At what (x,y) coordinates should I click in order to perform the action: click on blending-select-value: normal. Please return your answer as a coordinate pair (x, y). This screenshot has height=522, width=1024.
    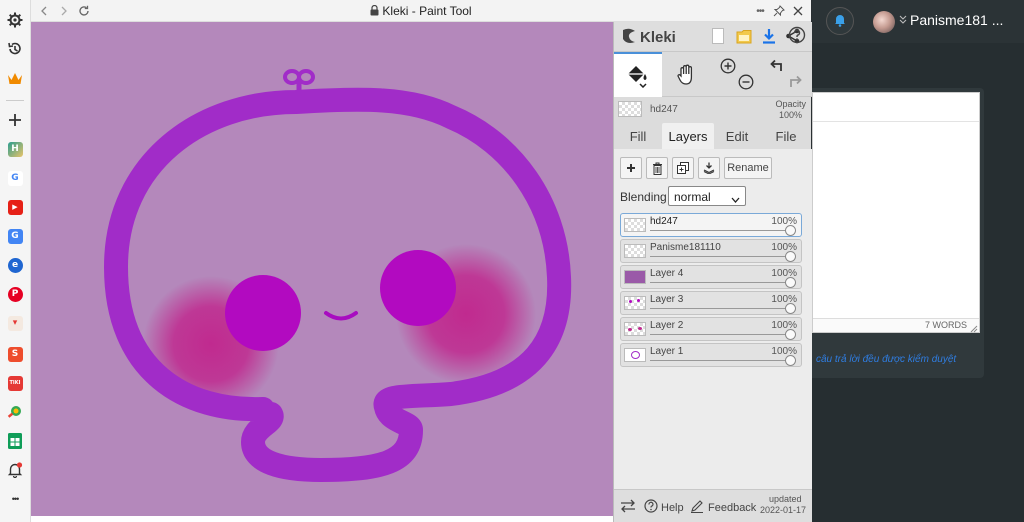
    Looking at the image, I should click on (692, 197).